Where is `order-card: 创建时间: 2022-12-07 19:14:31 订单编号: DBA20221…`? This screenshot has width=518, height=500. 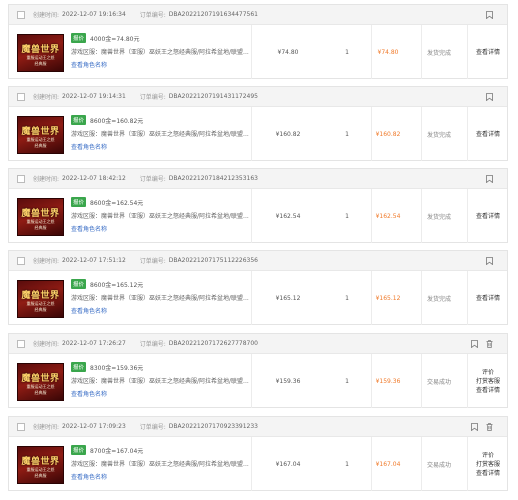
order-card: 创建时间: 2022-12-07 19:14:31 订单编号: DBA20221… is located at coordinates (258, 123).